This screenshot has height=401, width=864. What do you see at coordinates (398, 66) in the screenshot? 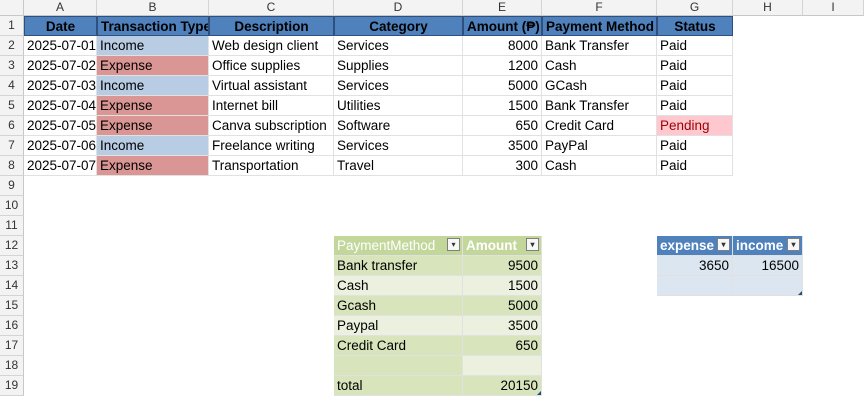
I see `cell-category: Supplies` at bounding box center [398, 66].